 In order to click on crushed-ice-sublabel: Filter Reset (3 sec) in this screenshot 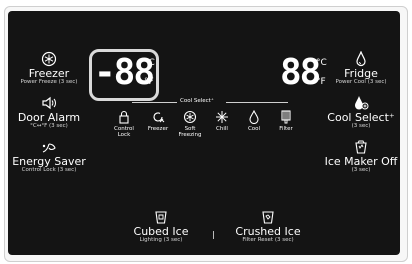, I will do `click(268, 239)`.